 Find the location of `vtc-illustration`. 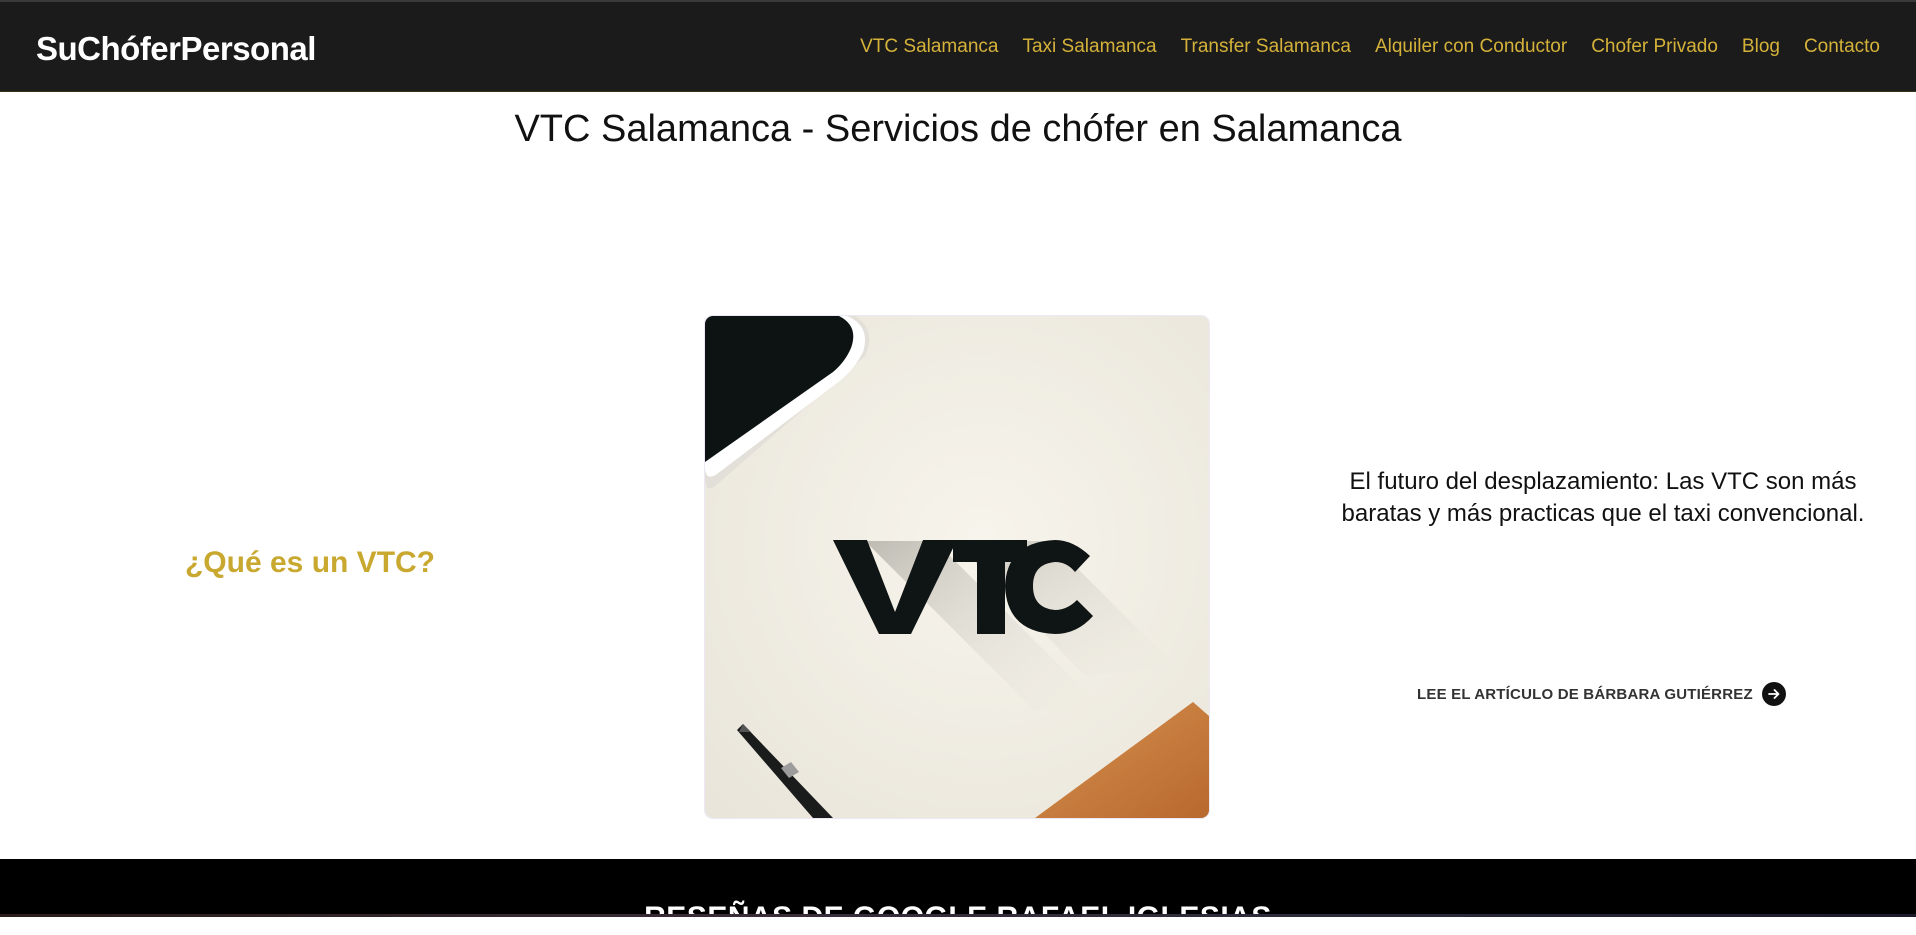

vtc-illustration is located at coordinates (957, 567).